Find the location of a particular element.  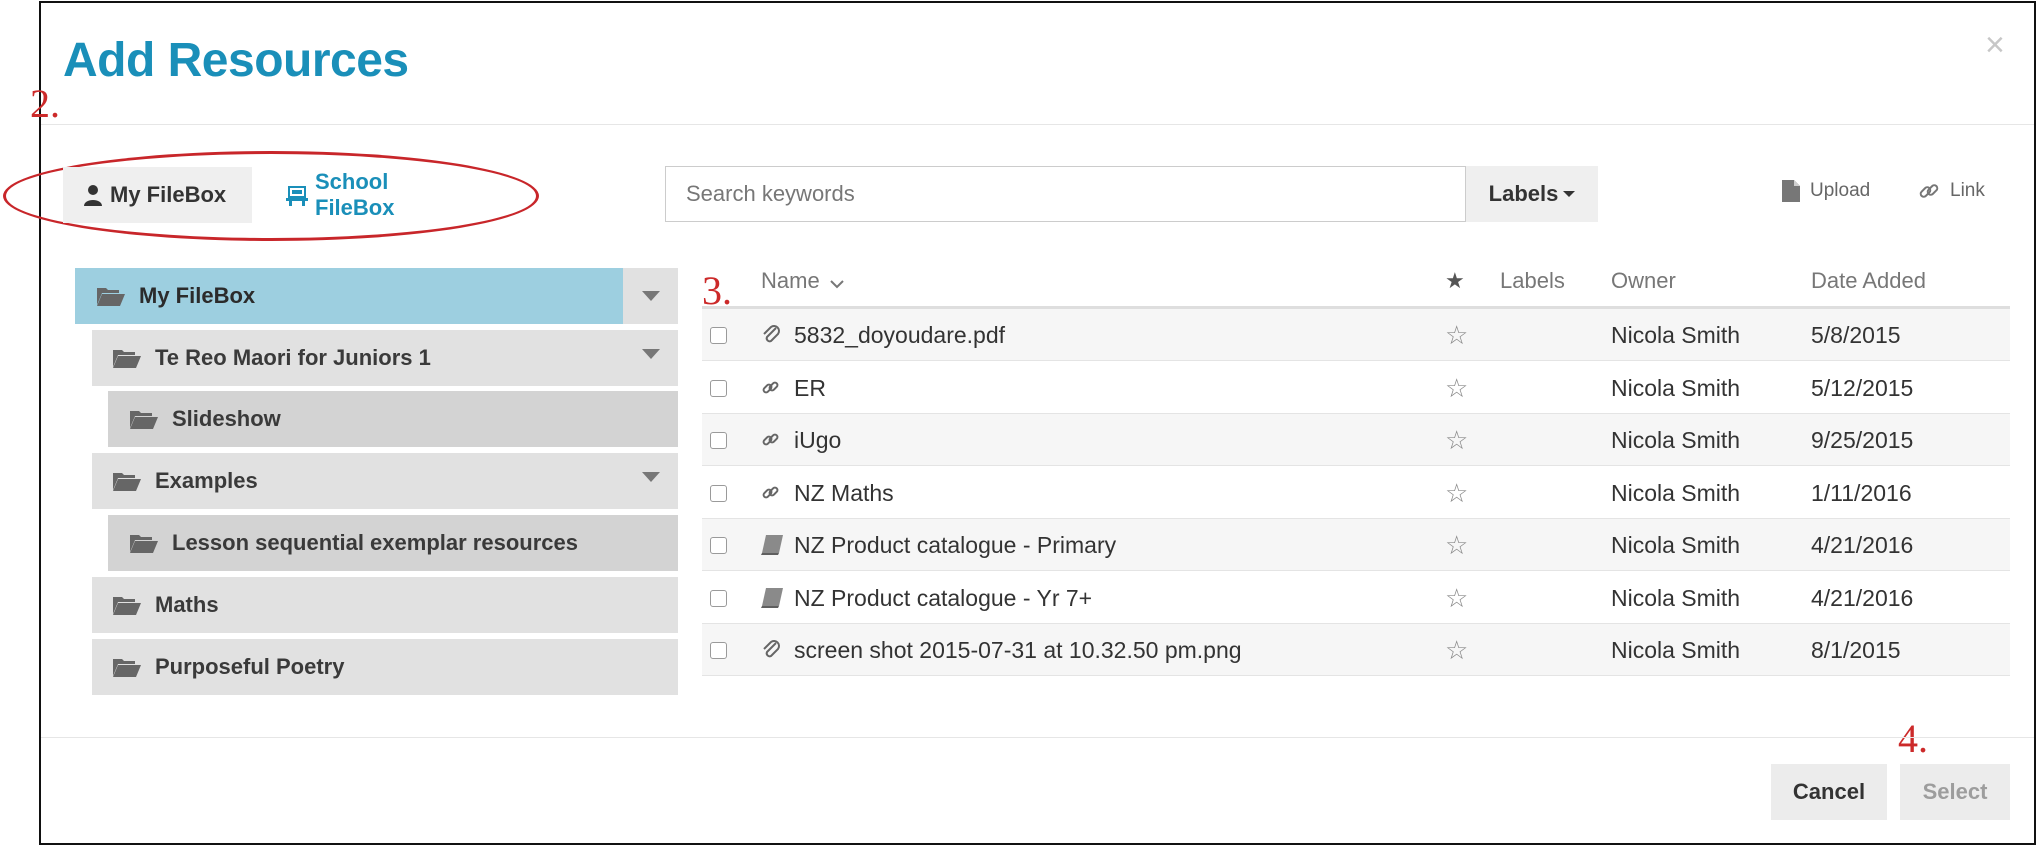

tree-item-maths: Maths is located at coordinates (385, 605).